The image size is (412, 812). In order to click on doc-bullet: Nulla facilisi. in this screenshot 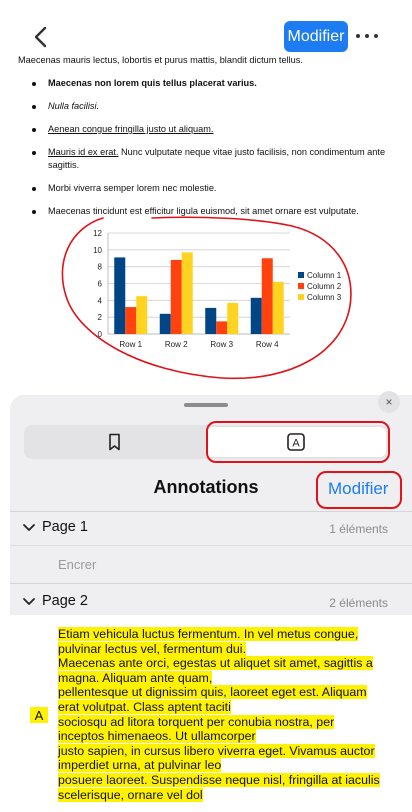, I will do `click(208, 106)`.